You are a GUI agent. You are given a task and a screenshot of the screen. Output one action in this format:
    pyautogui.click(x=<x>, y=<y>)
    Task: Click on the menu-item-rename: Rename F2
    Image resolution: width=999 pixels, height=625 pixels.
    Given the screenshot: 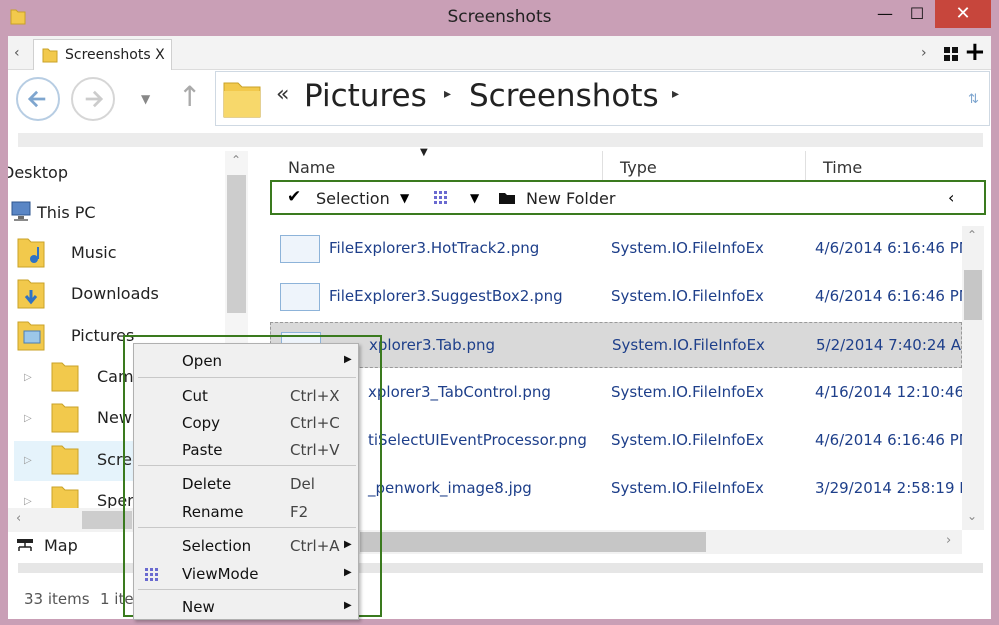 What is the action you would take?
    pyautogui.click(x=247, y=512)
    